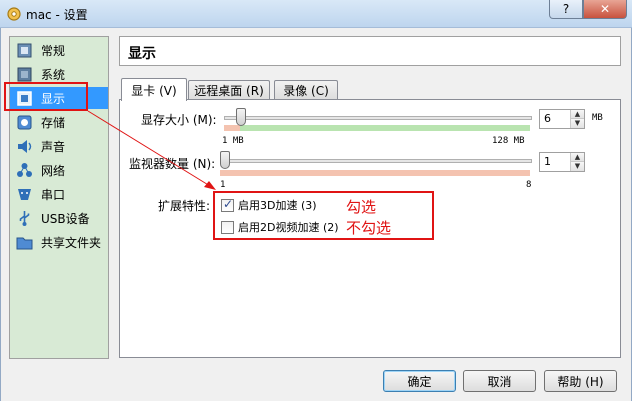 This screenshot has height=401, width=632. What do you see at coordinates (53, 50) in the screenshot?
I see `sidebar-item-label: 常规` at bounding box center [53, 50].